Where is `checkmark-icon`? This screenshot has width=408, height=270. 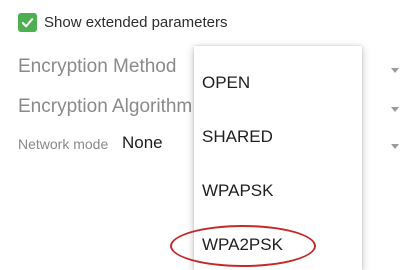
checkmark-icon is located at coordinates (27, 23).